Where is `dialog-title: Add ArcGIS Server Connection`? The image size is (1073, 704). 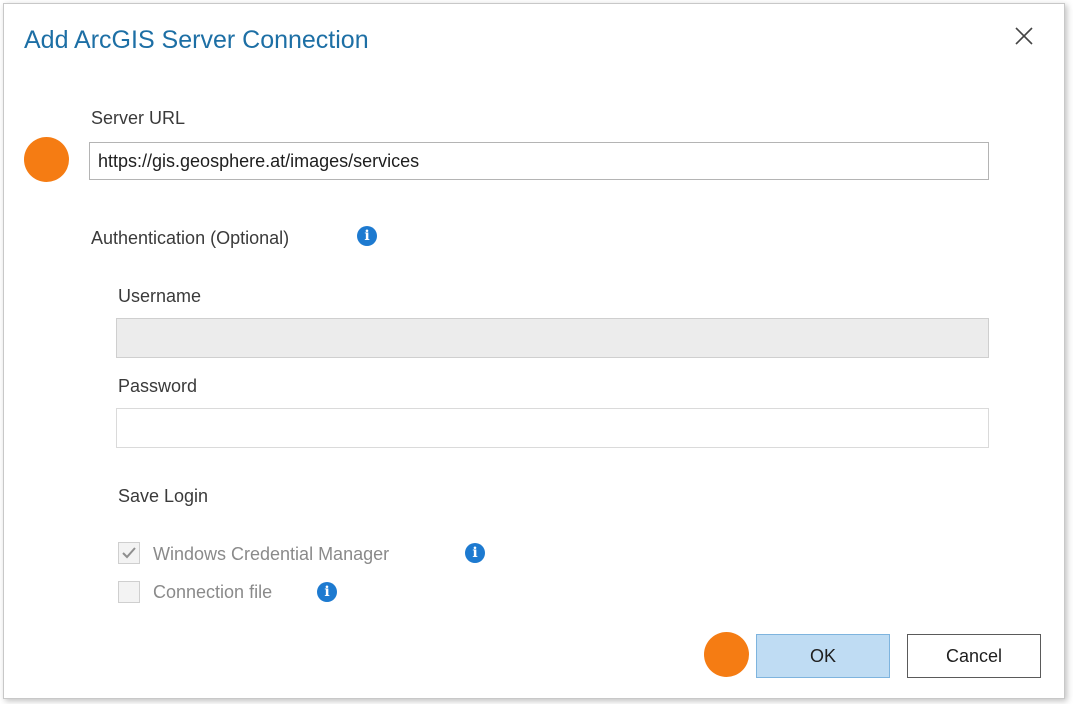 dialog-title: Add ArcGIS Server Connection is located at coordinates (196, 40).